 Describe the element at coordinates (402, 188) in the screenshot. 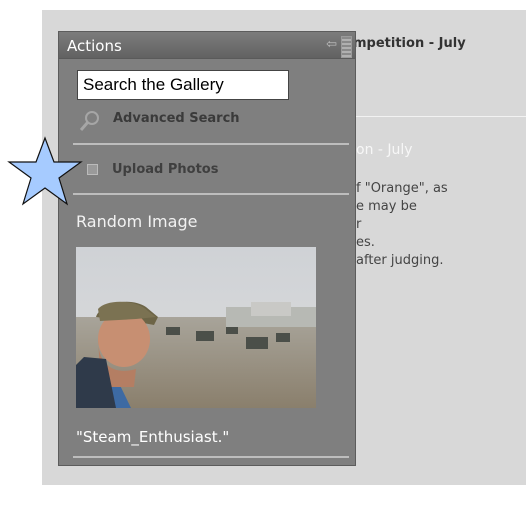

I see `description-line: f "Orange", as` at that location.